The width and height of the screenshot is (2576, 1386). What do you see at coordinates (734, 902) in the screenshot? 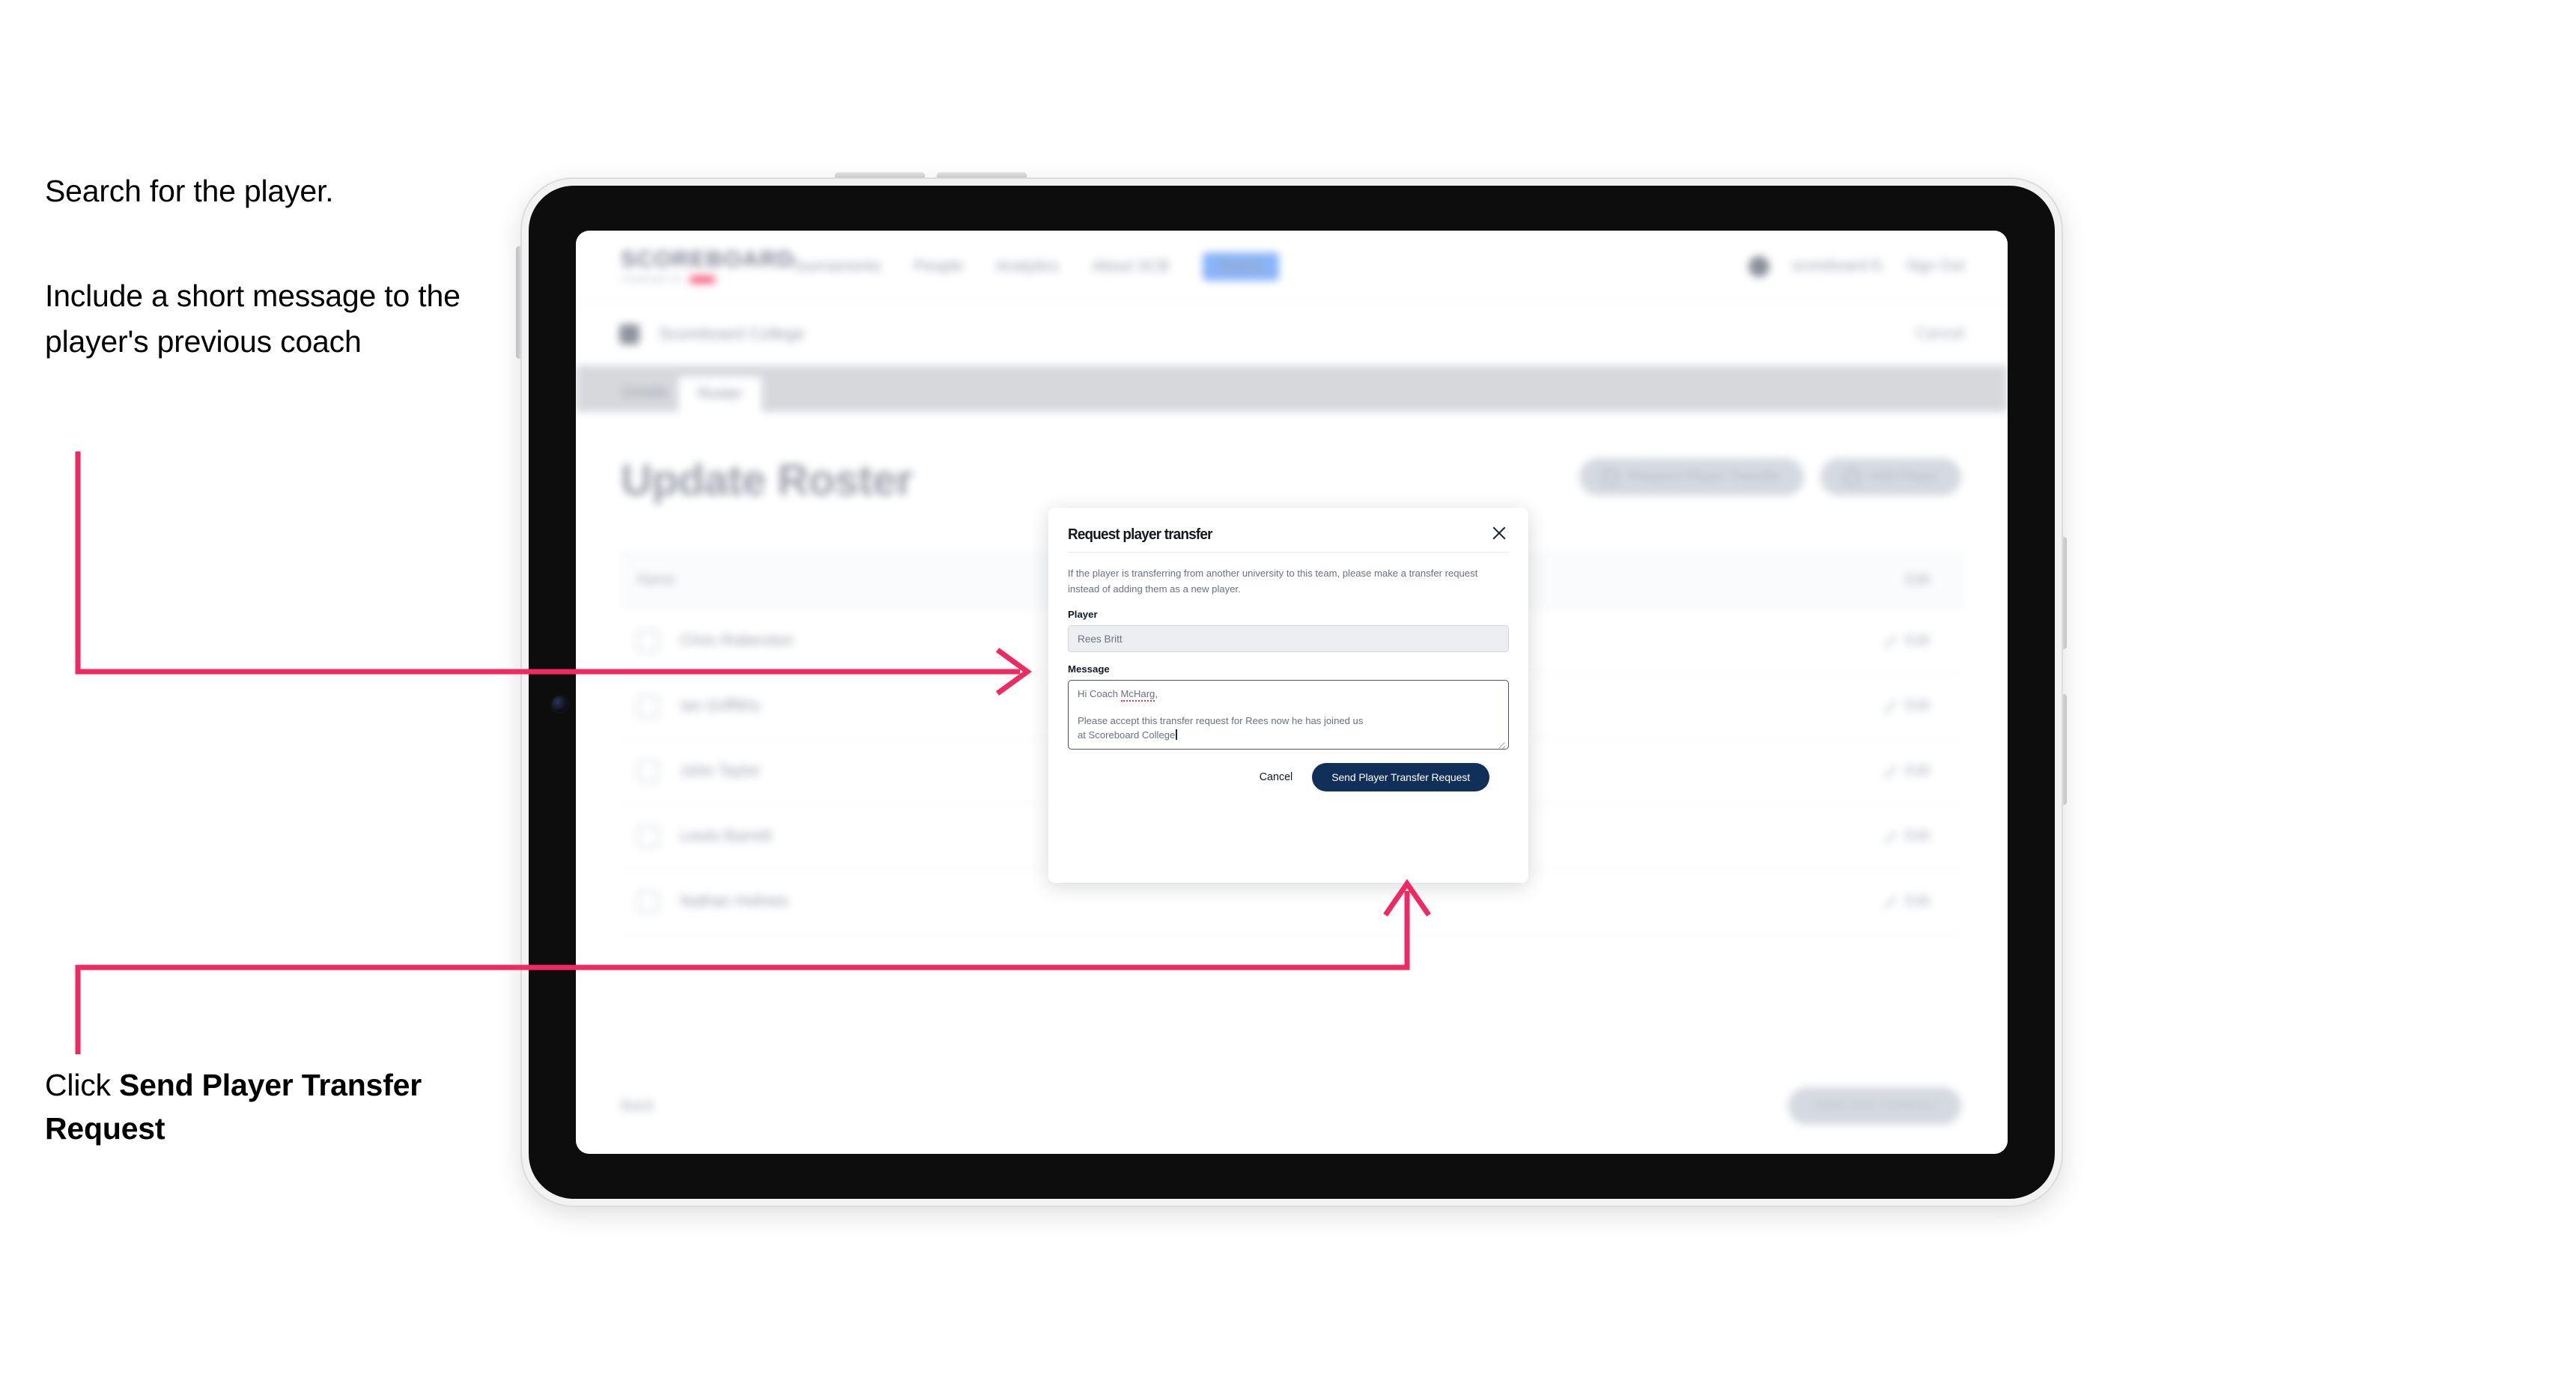
I see `player-name: Nathan Holmes` at bounding box center [734, 902].